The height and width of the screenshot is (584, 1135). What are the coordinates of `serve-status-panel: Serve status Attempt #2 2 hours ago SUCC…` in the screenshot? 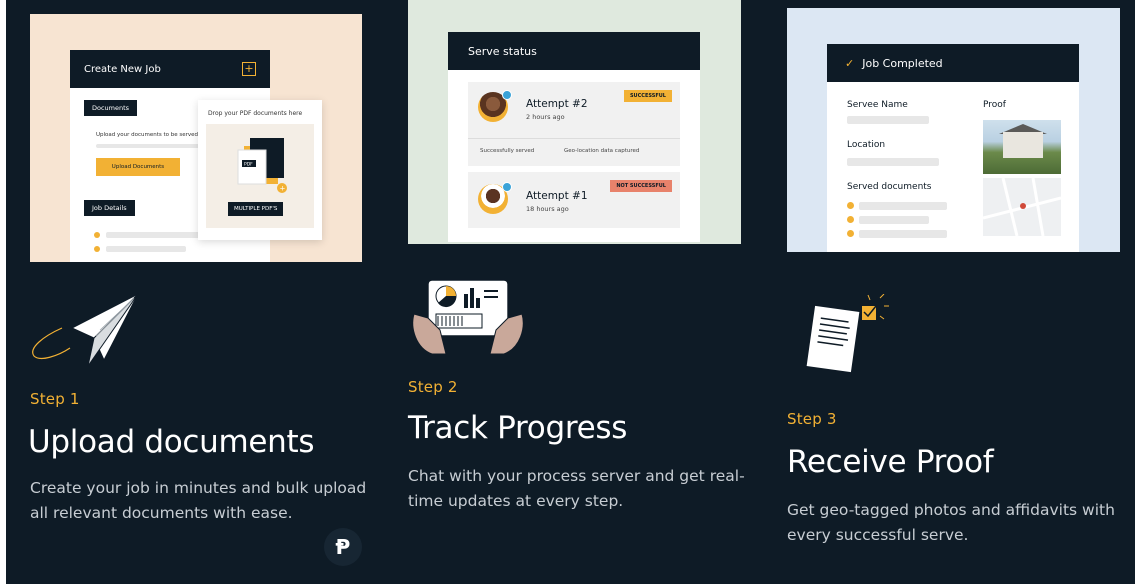 It's located at (574, 137).